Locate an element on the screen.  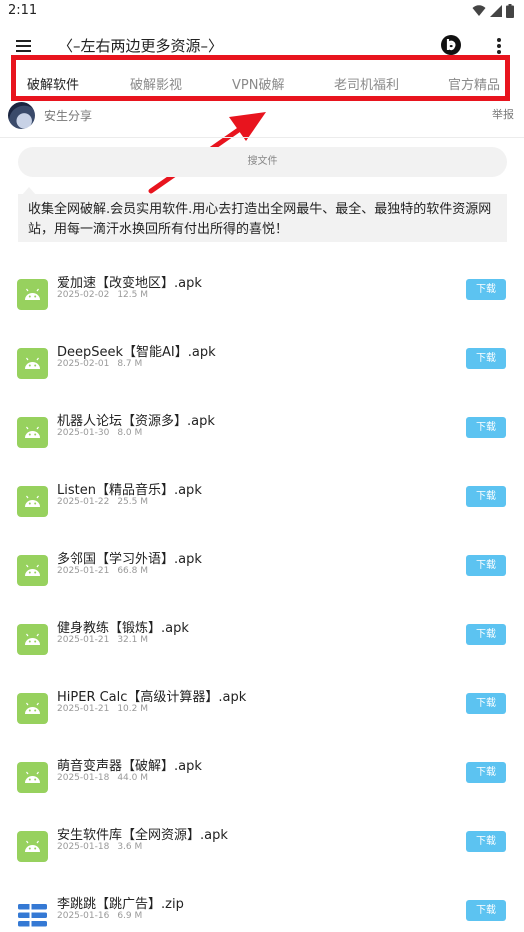
file-meta: 2025-01-18 44.0 M is located at coordinates (102, 778).